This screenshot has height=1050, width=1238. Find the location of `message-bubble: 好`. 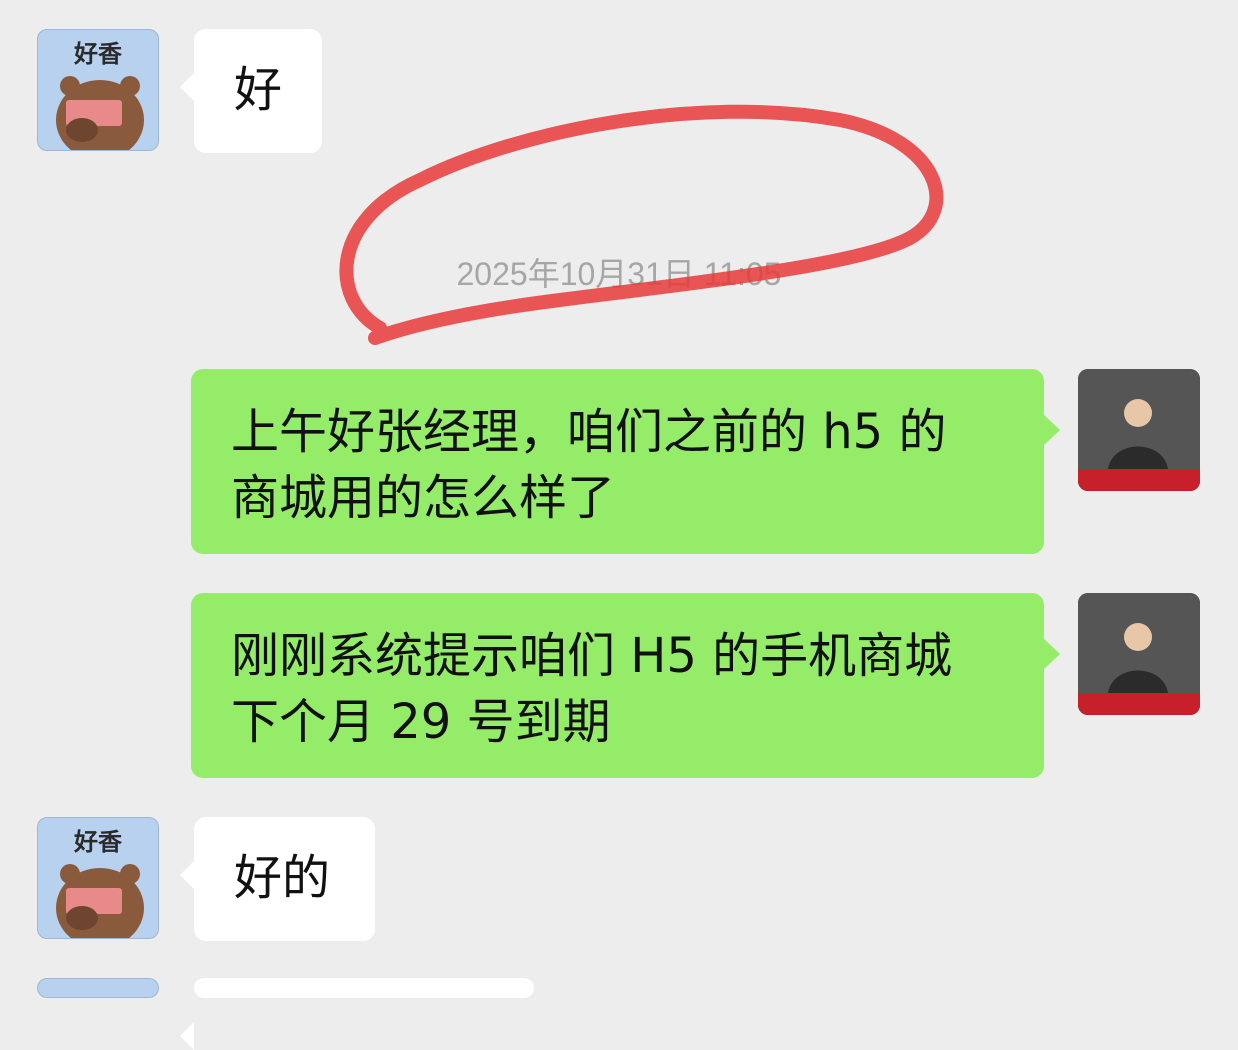

message-bubble: 好 is located at coordinates (251, 91).